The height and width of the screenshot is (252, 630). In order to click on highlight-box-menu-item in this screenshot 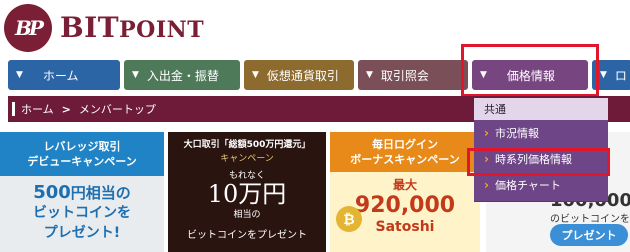, I will do `click(538, 162)`.